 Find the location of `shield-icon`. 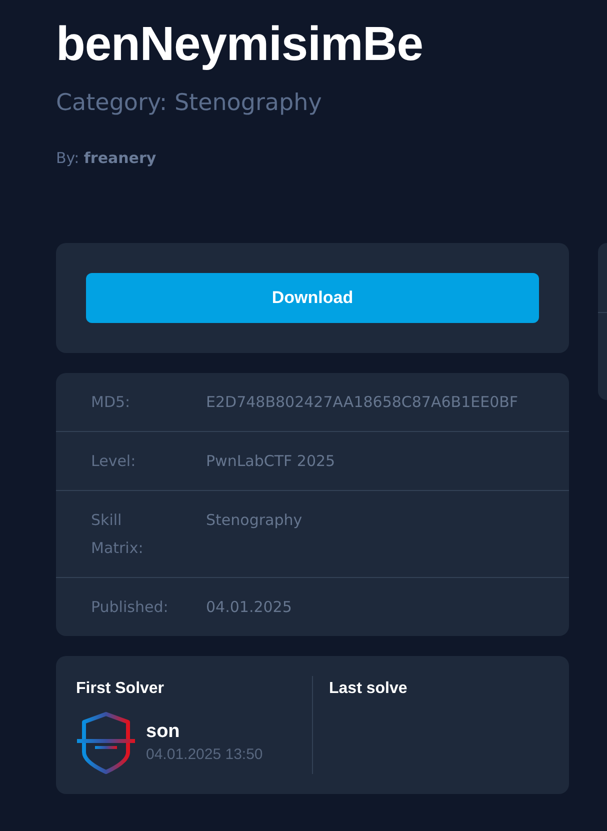

shield-icon is located at coordinates (106, 743).